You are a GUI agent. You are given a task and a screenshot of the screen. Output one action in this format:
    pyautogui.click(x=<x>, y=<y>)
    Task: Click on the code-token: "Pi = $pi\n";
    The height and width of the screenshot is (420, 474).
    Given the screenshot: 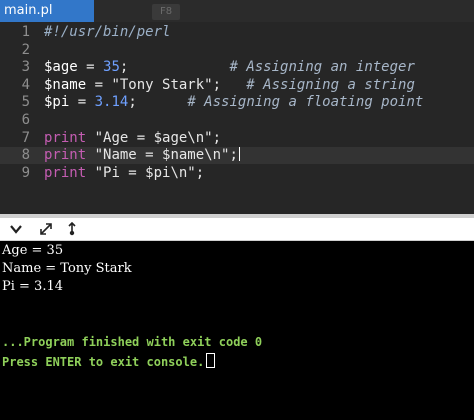 What is the action you would take?
    pyautogui.click(x=145, y=172)
    